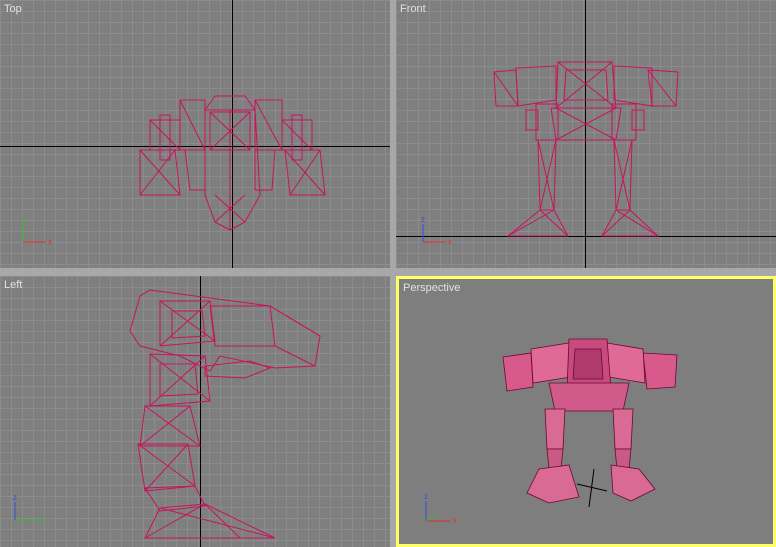  I want to click on robot-wireframe-top, so click(232, 163).